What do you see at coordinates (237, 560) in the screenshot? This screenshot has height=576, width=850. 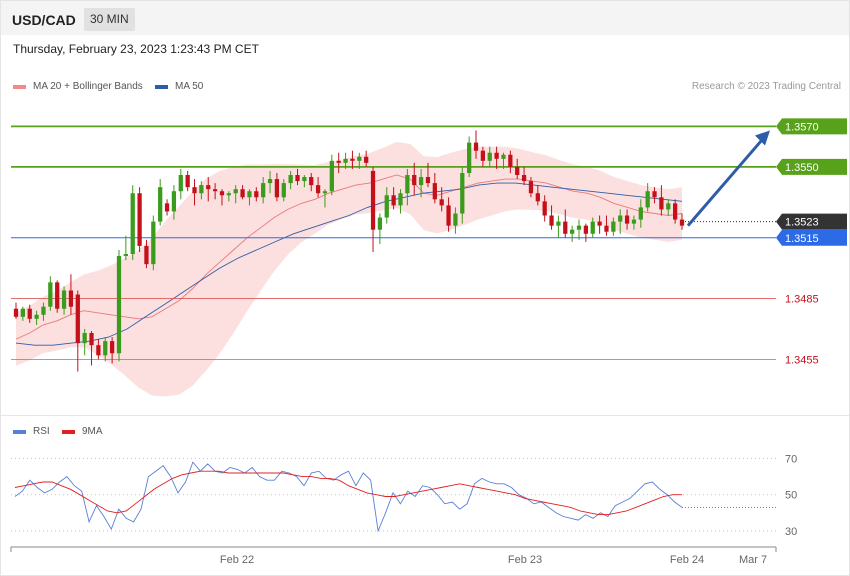 I see `x-tick-label: Feb 22` at bounding box center [237, 560].